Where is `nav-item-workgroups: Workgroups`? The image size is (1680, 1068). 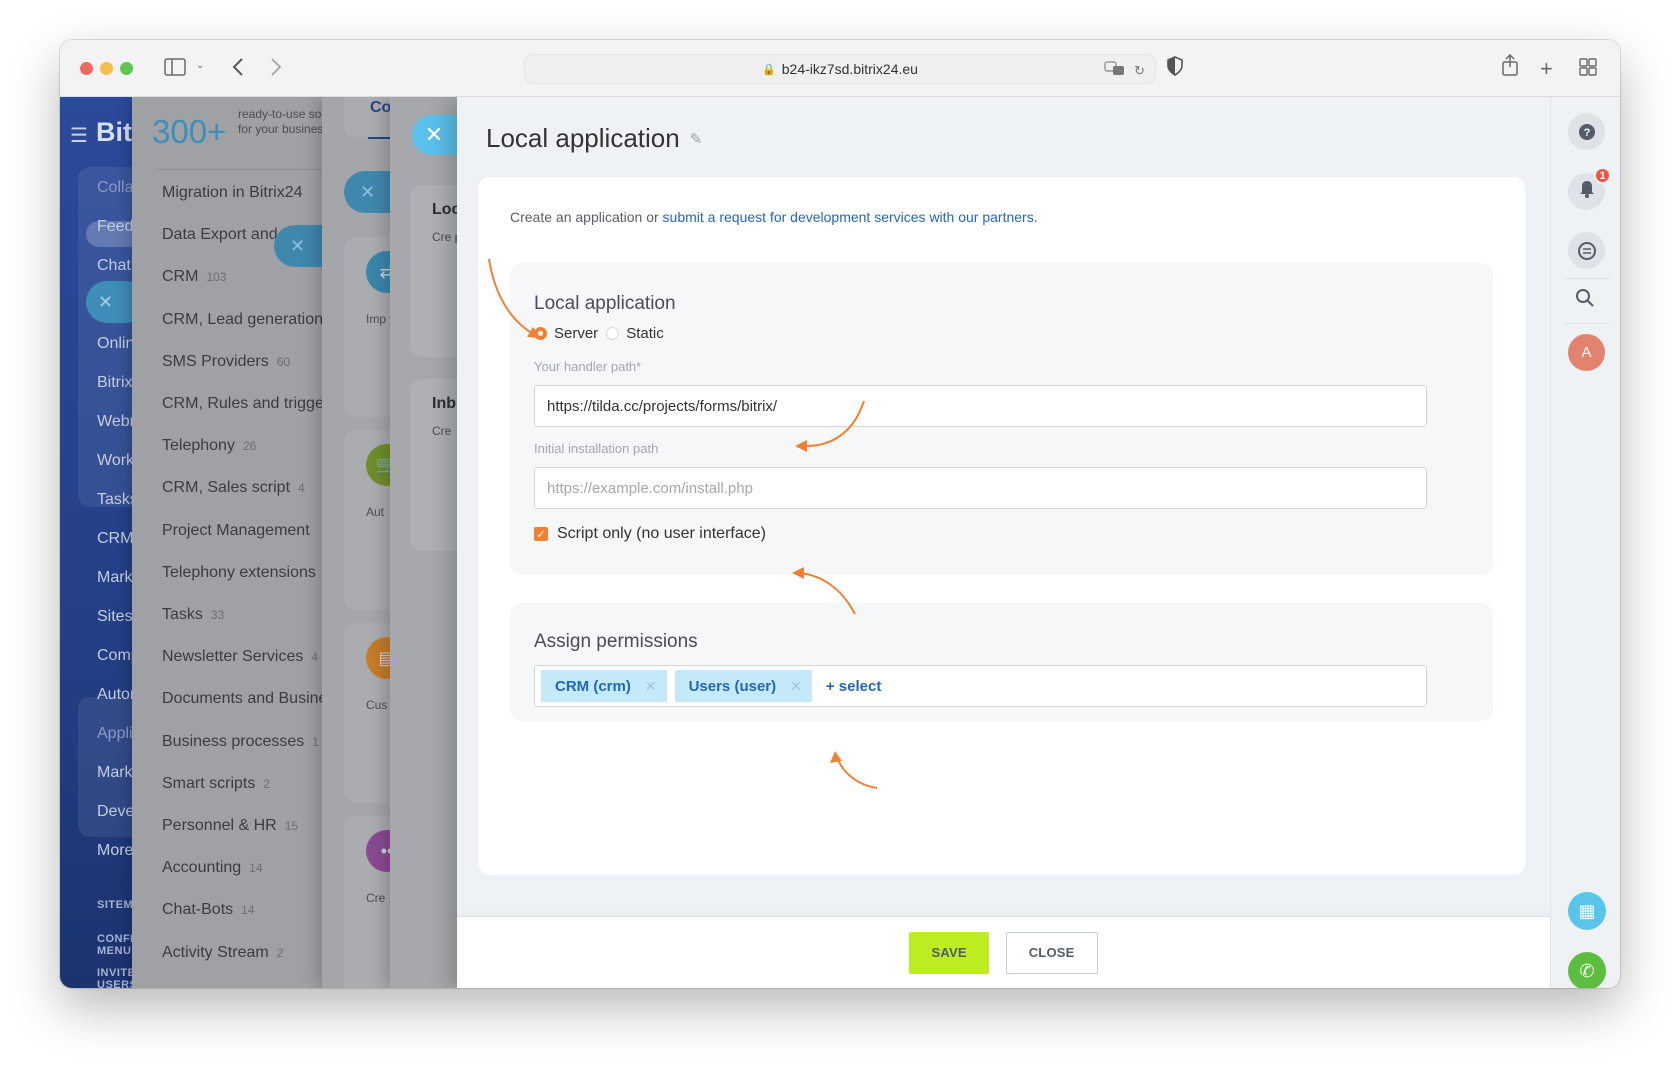
nav-item-workgroups: Workgroups is located at coordinates (114, 461).